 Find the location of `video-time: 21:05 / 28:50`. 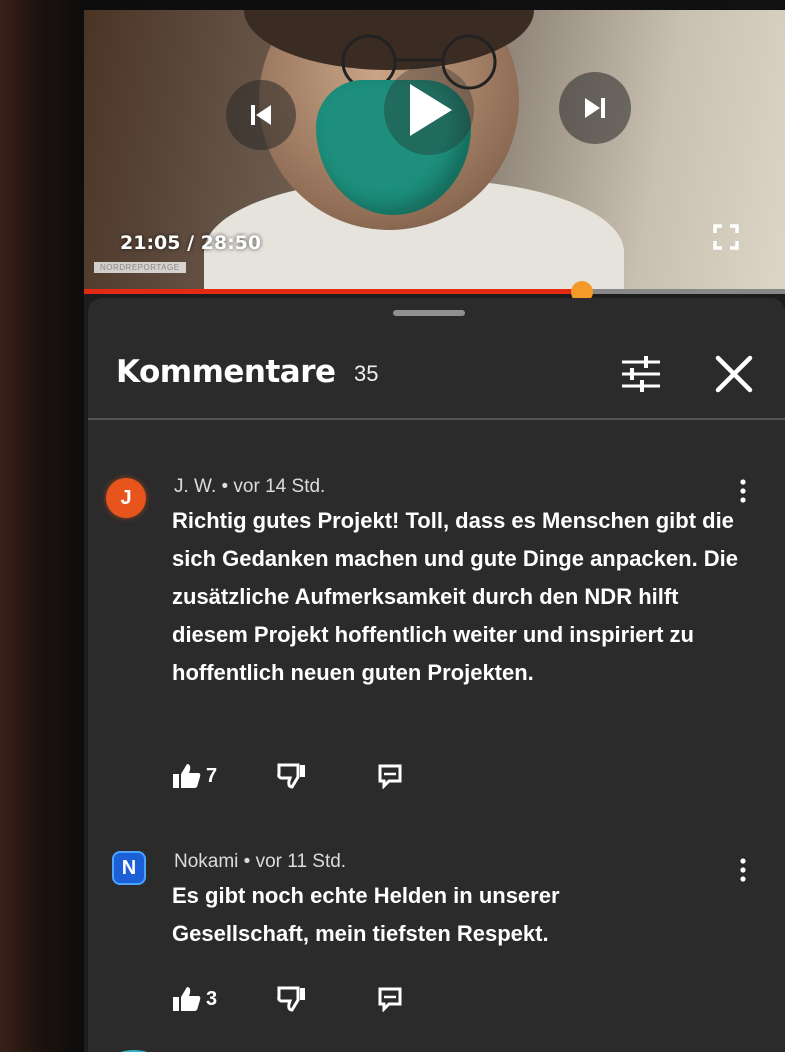

video-time: 21:05 / 28:50 is located at coordinates (191, 243).